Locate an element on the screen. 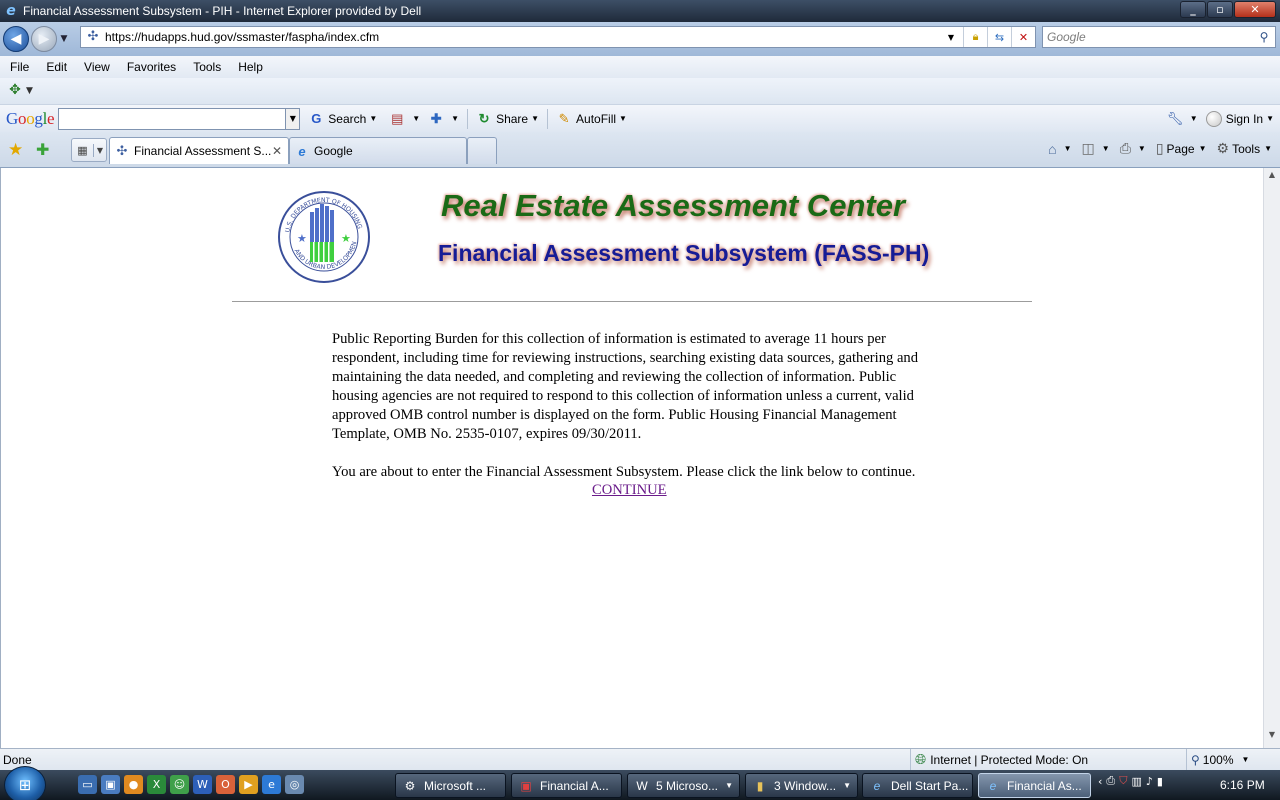  sign-in-label: Sign In is located at coordinates (1244, 118).